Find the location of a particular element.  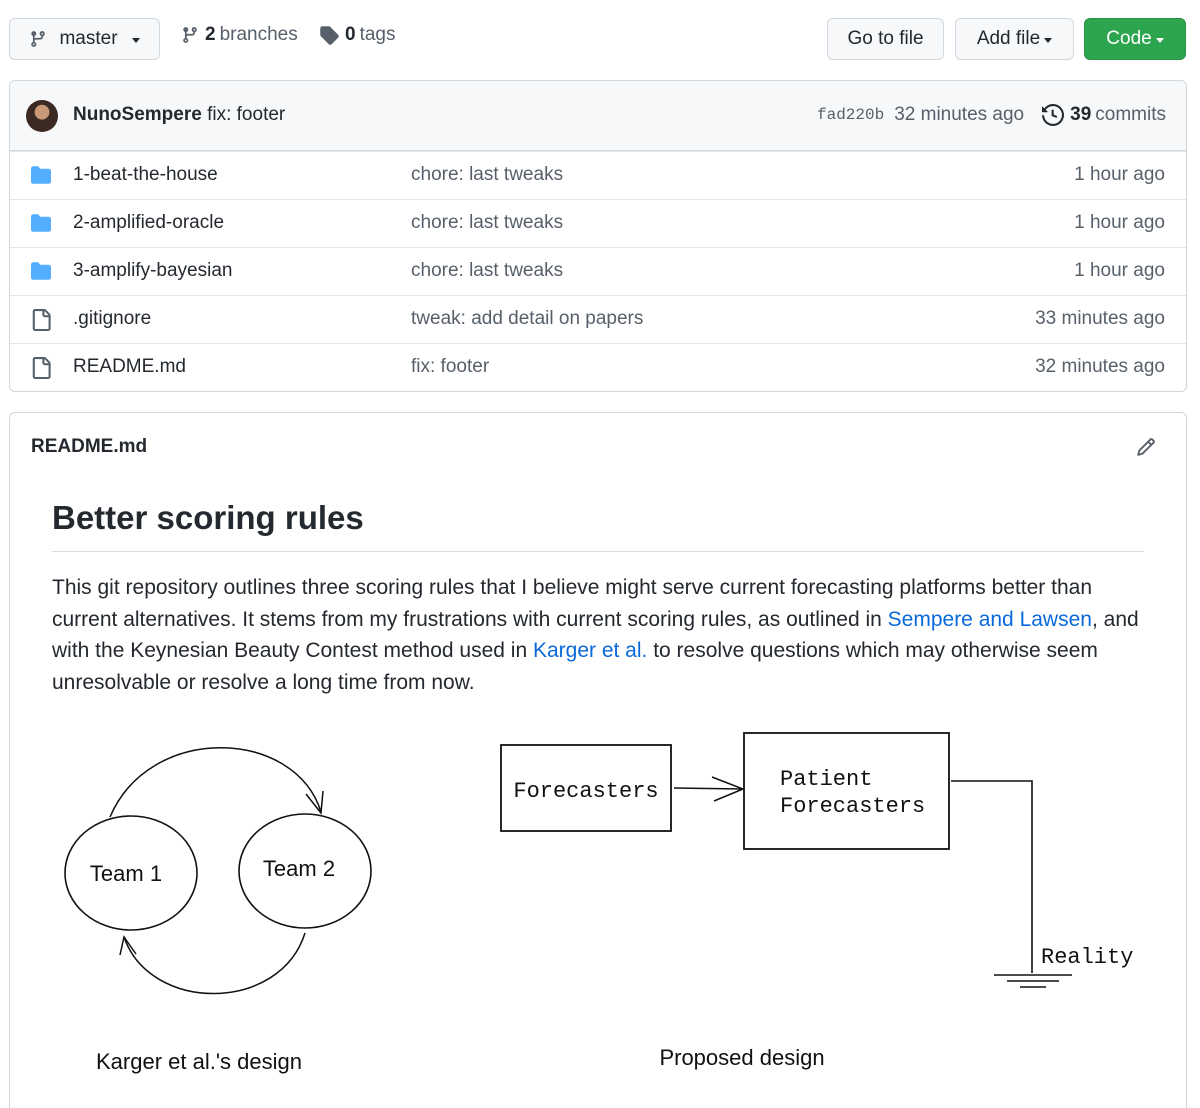

commit-summary: NunoSempere fix: footer is located at coordinates (179, 115).